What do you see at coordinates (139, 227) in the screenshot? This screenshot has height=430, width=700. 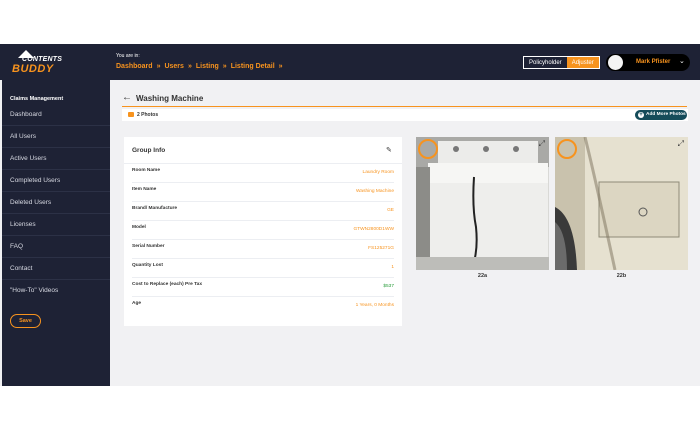 I see `info-label: Model` at bounding box center [139, 227].